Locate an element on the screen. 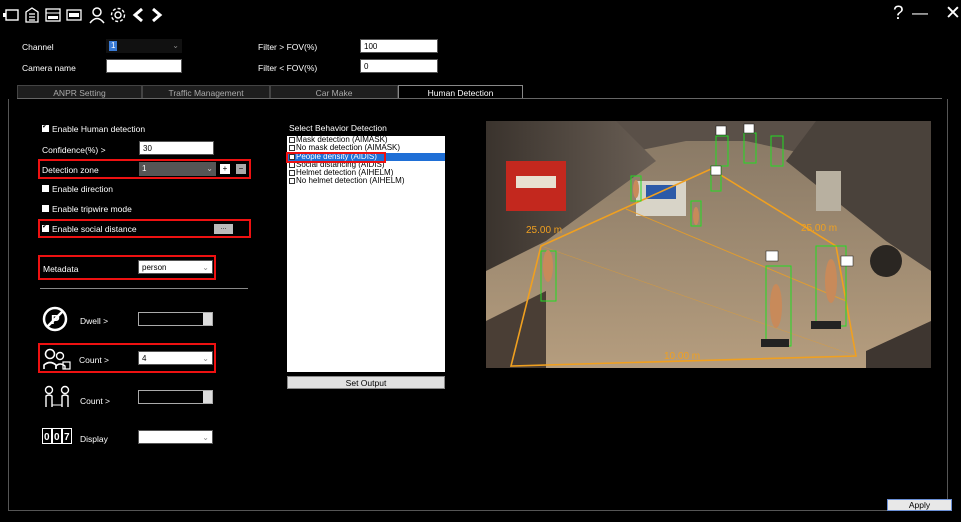 Image resolution: width=961 pixels, height=522 pixels. enable-social-label: Enable social distance is located at coordinates (94, 229).